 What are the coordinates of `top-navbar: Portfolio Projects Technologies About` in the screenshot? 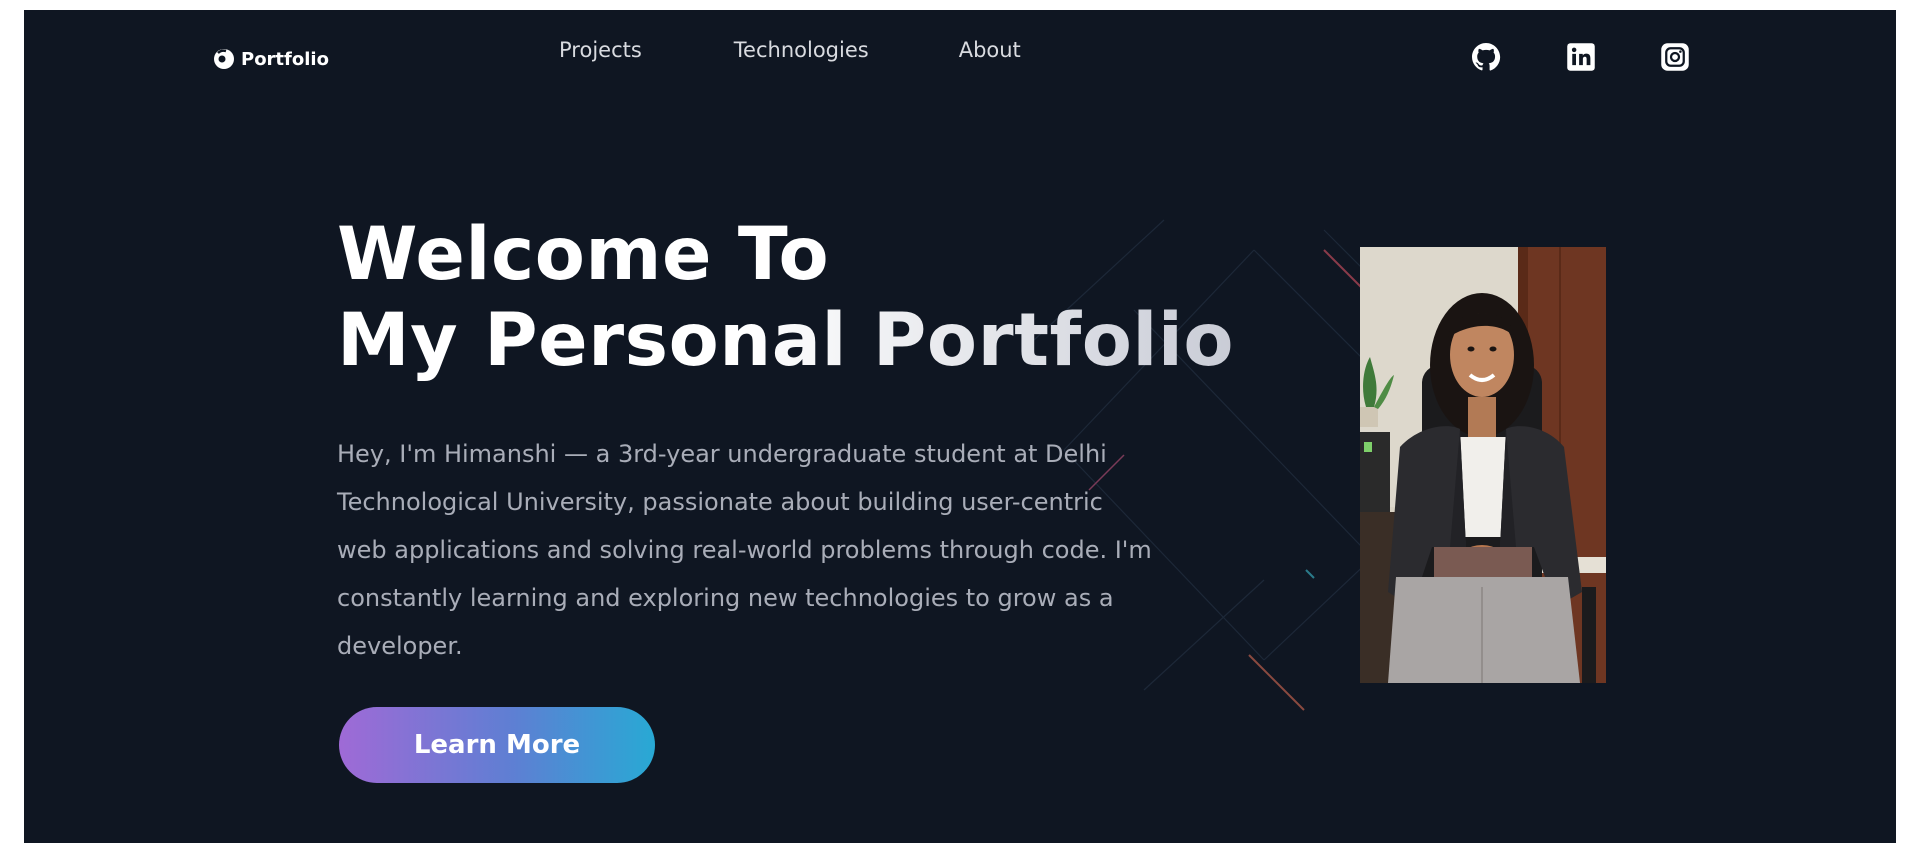 It's located at (960, 60).